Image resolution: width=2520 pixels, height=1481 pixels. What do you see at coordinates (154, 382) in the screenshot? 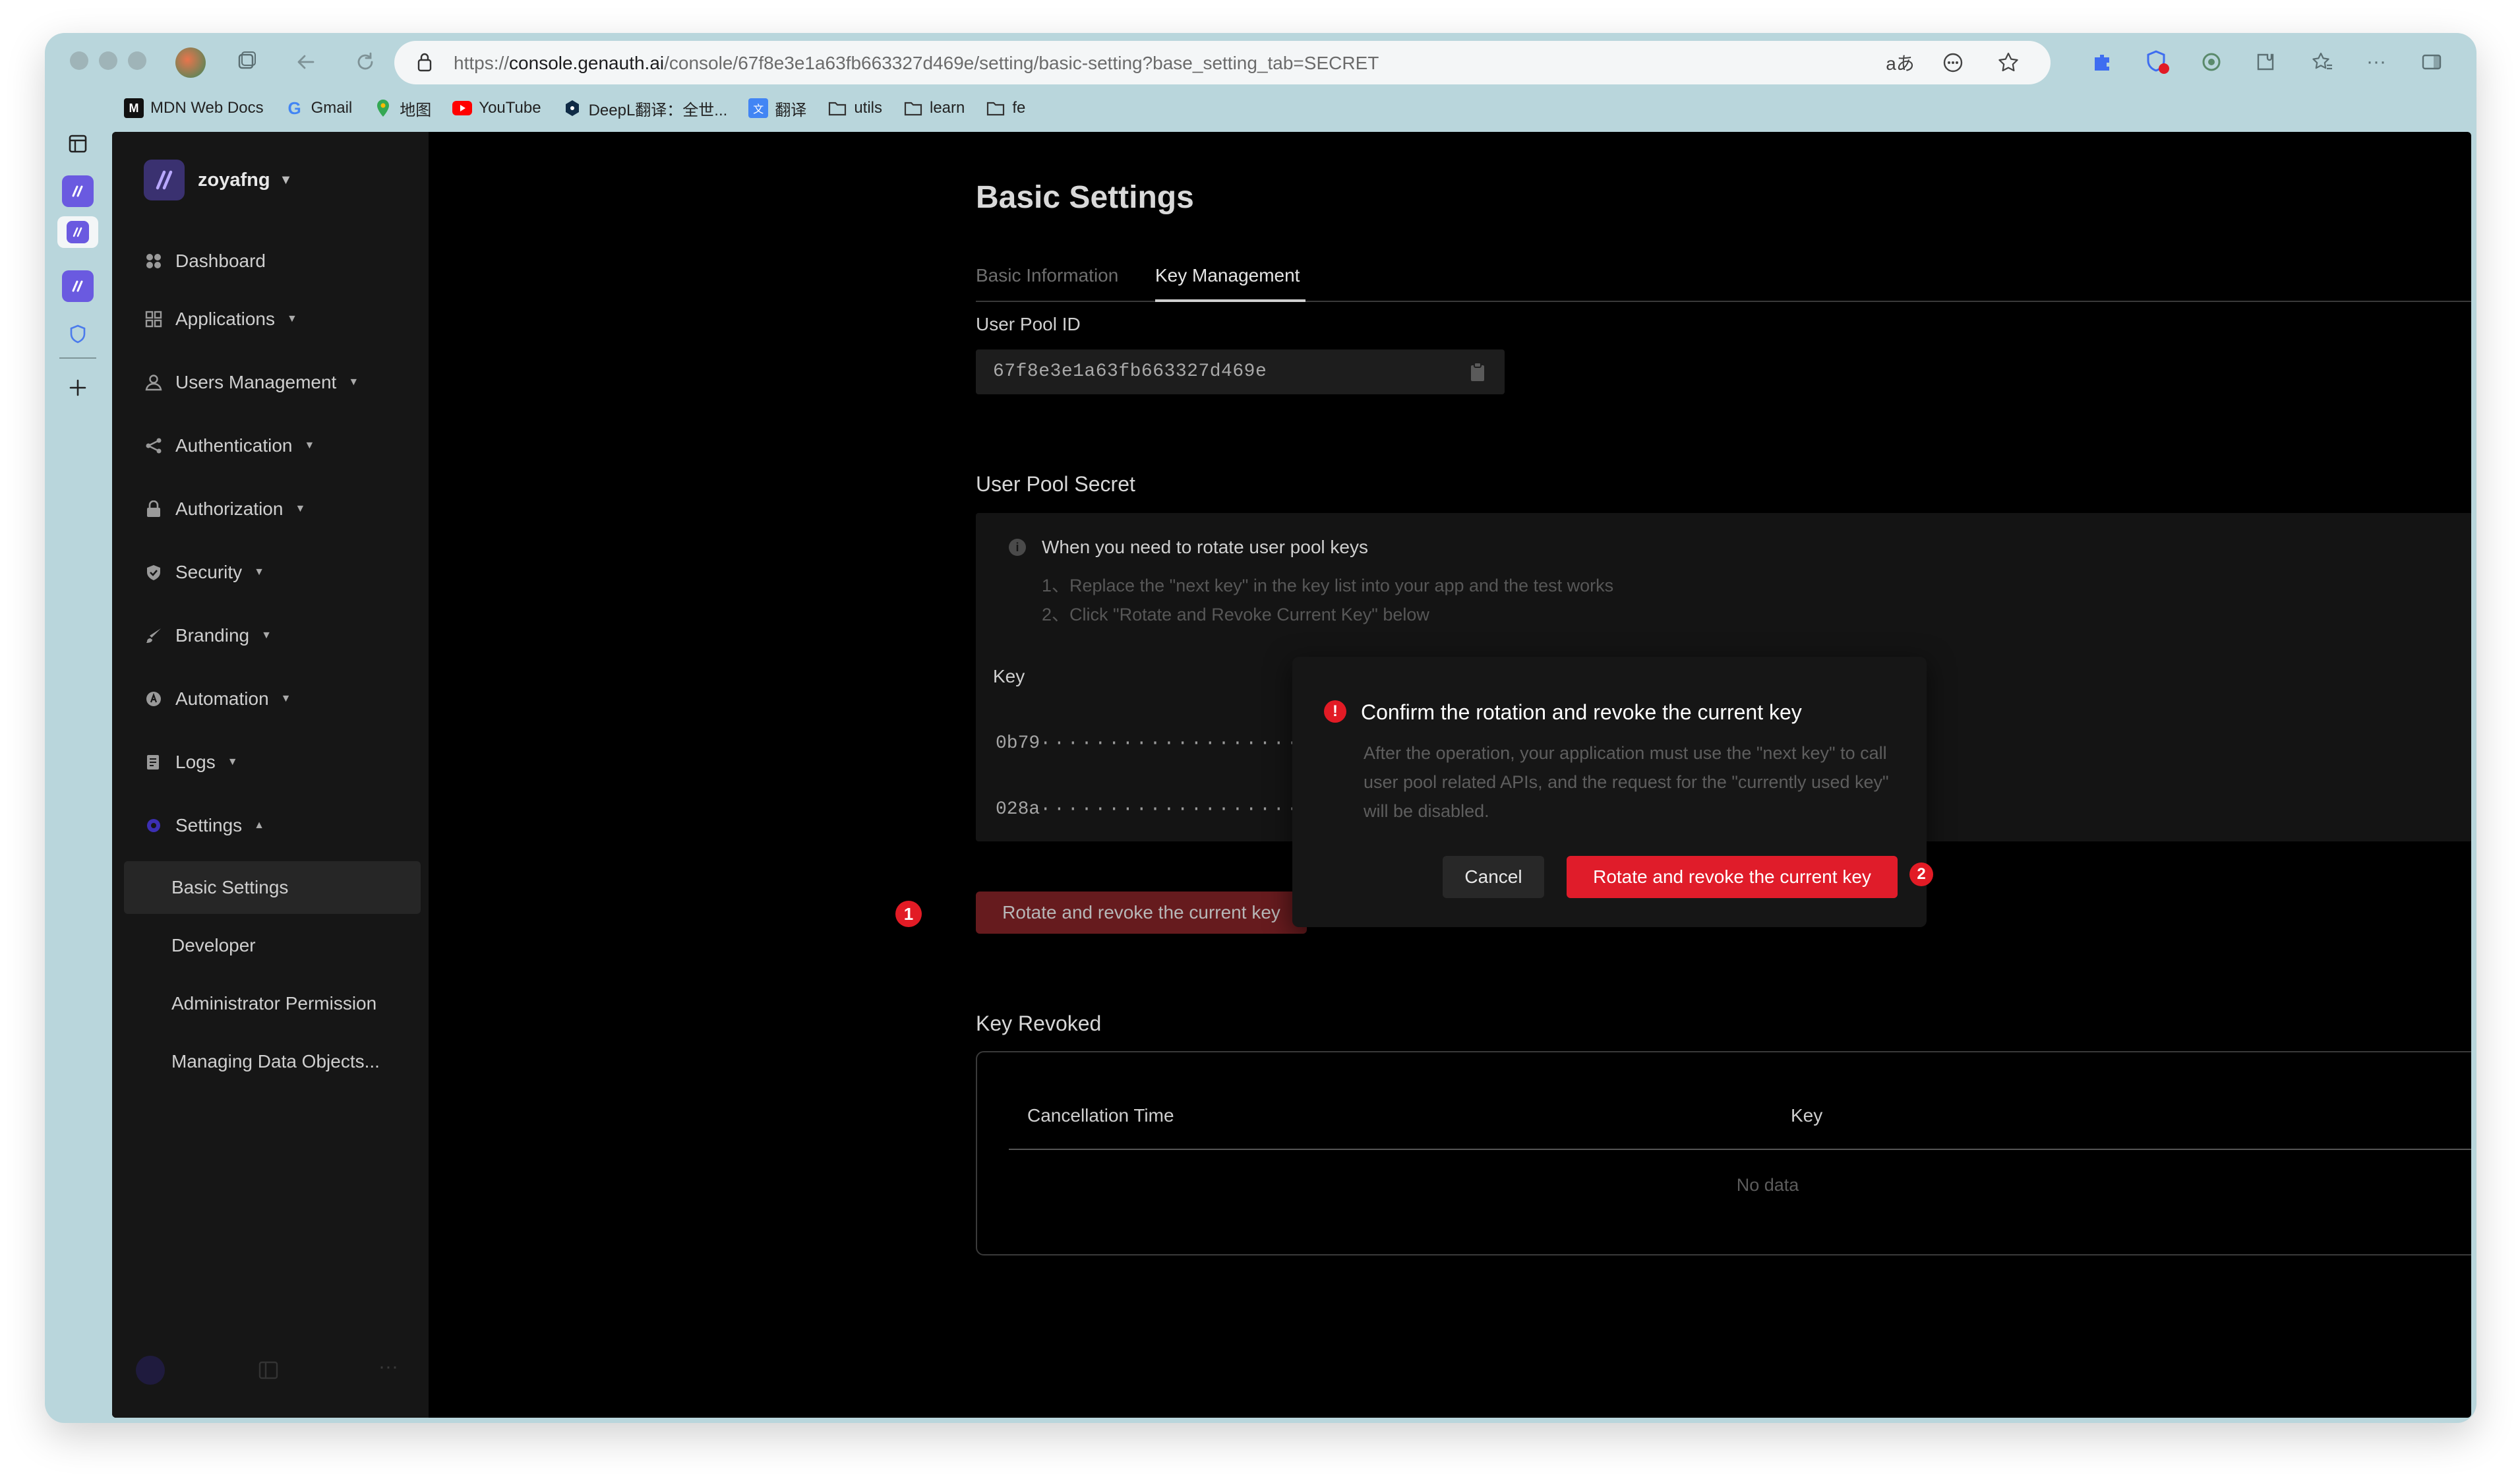
I see `user-icon` at bounding box center [154, 382].